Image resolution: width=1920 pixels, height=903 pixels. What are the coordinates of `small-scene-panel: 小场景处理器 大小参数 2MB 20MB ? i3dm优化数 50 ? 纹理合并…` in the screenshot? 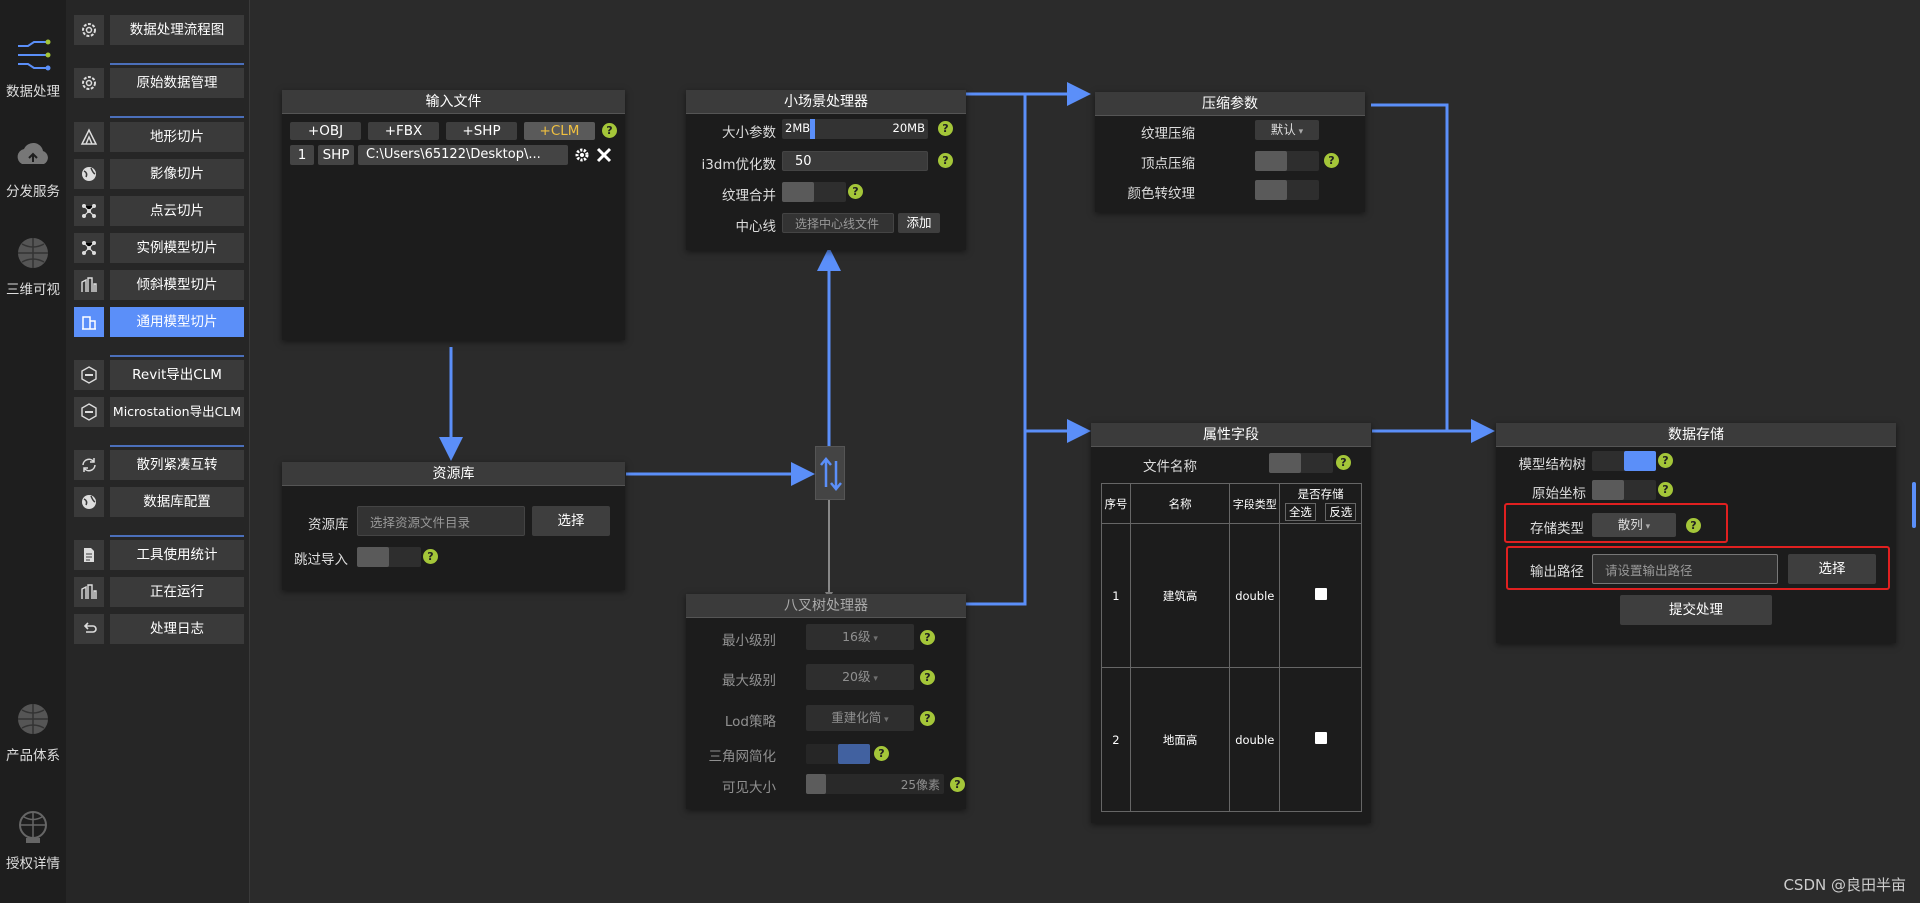 It's located at (826, 170).